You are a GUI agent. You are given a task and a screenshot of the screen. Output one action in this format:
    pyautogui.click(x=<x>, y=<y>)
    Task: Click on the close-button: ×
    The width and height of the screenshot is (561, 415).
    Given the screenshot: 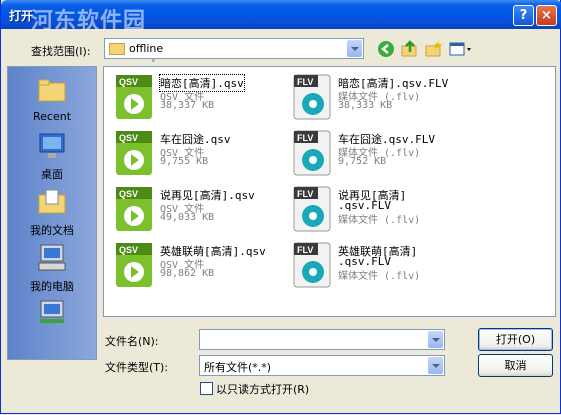 What is the action you would take?
    pyautogui.click(x=546, y=15)
    